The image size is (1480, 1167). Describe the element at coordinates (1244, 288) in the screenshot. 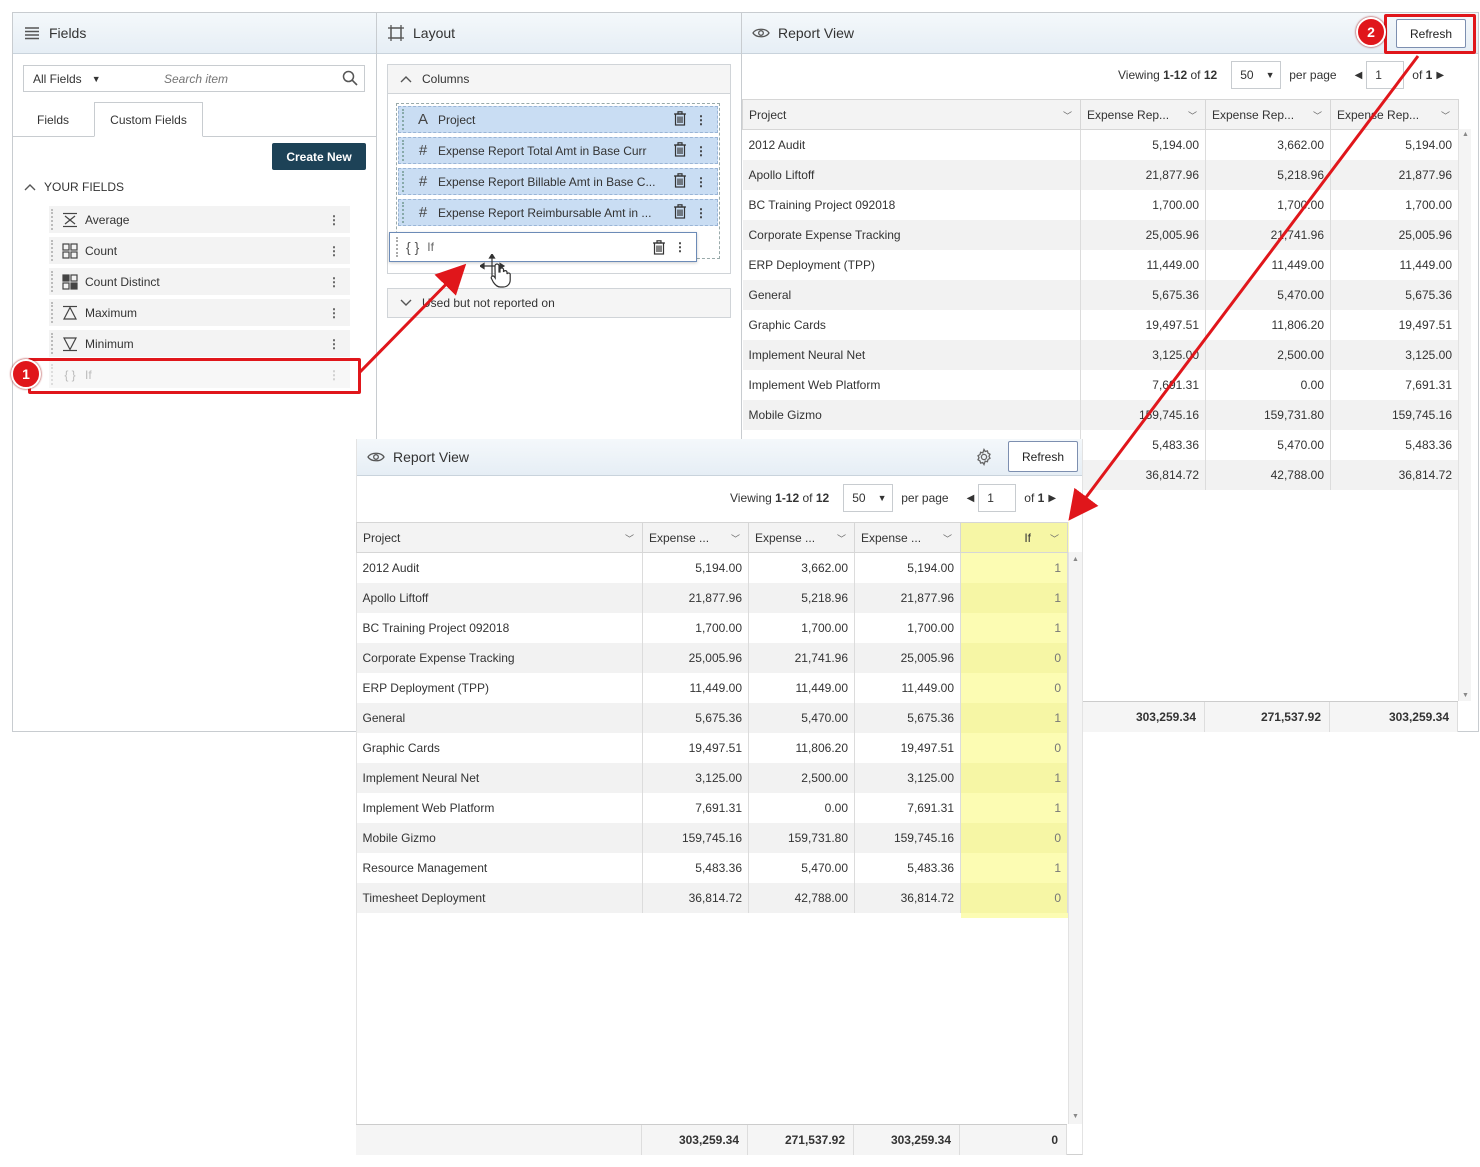

I see `arrow-step2` at that location.